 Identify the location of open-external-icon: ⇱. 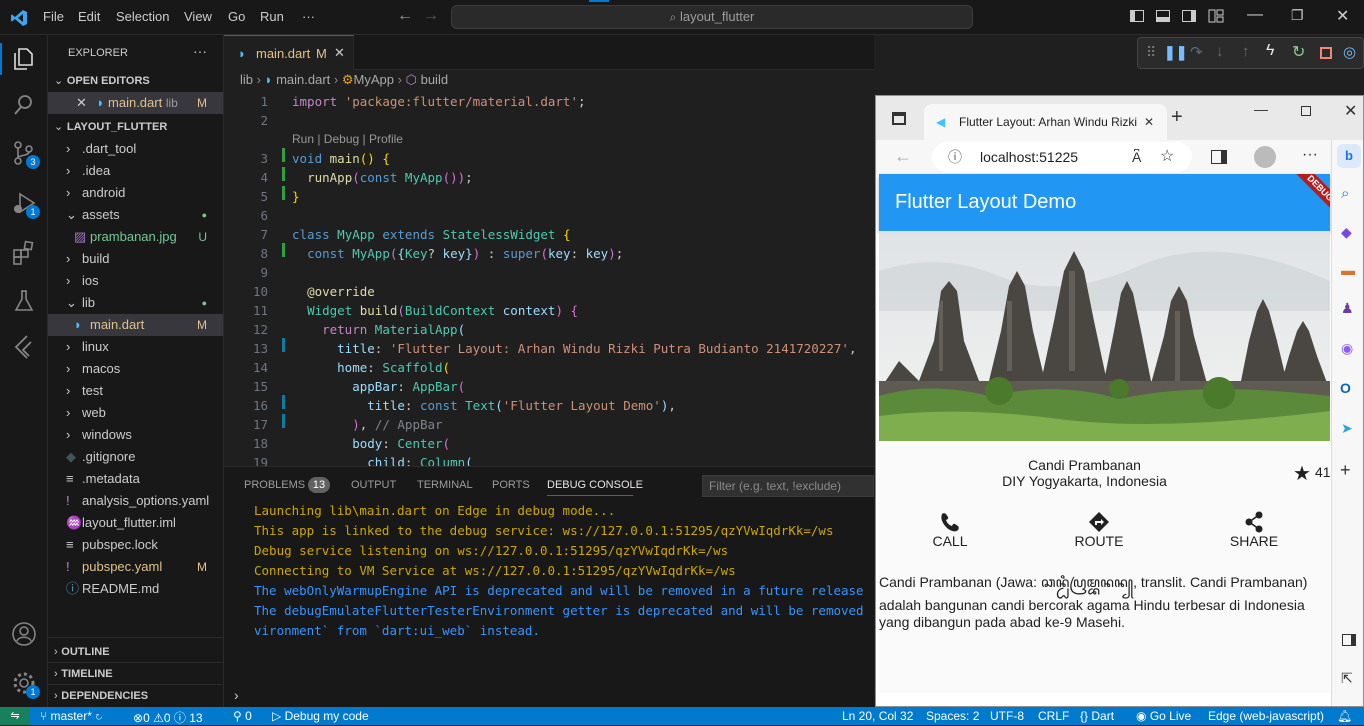
(1347, 678).